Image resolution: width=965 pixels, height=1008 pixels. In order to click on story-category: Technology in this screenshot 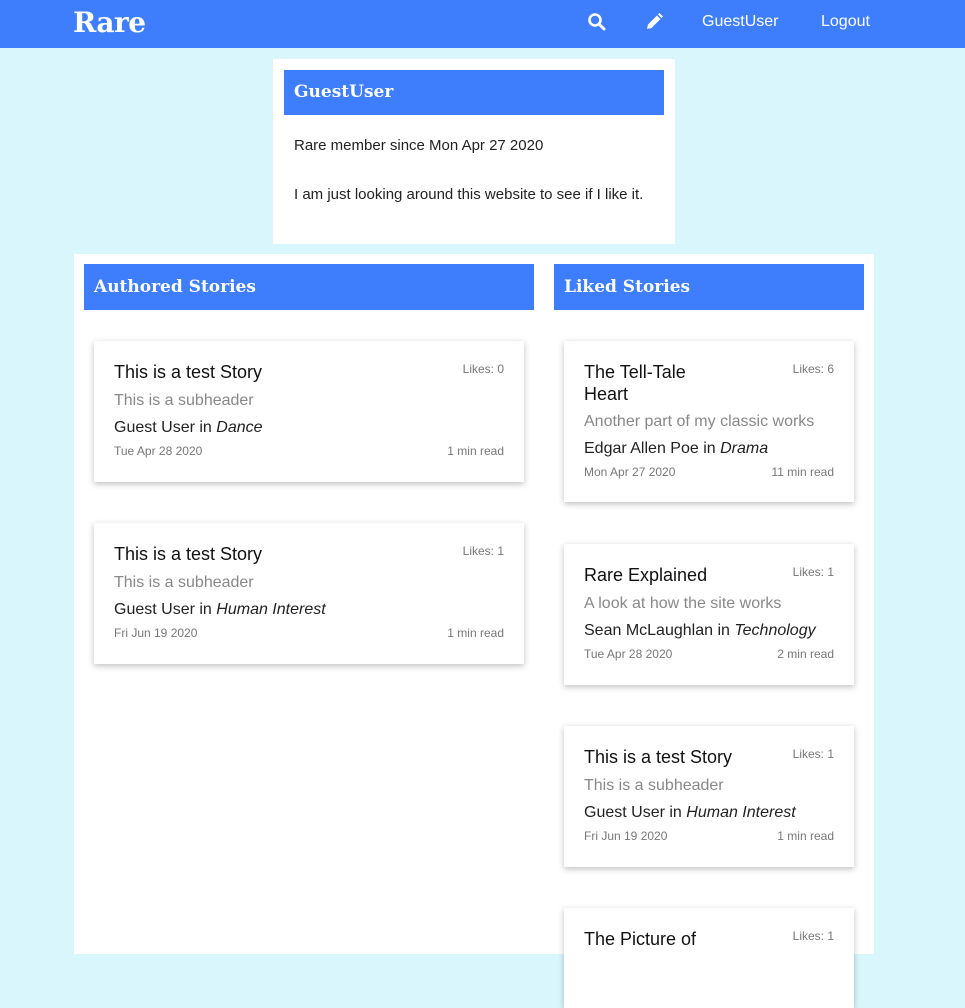, I will do `click(774, 630)`.